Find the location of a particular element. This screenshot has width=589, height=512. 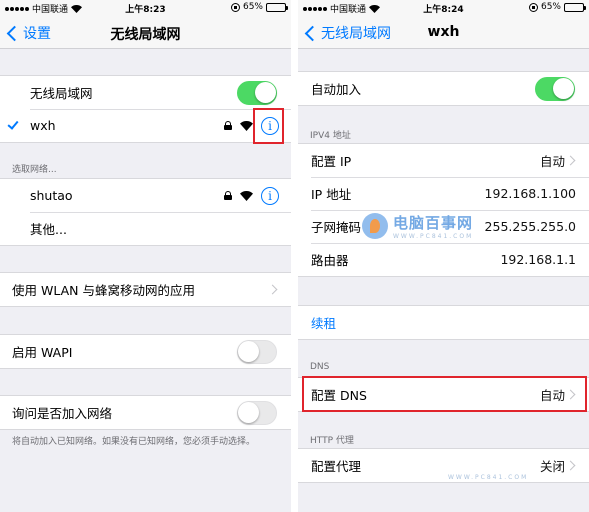

renew-lease-row: 续租 is located at coordinates (443, 322).